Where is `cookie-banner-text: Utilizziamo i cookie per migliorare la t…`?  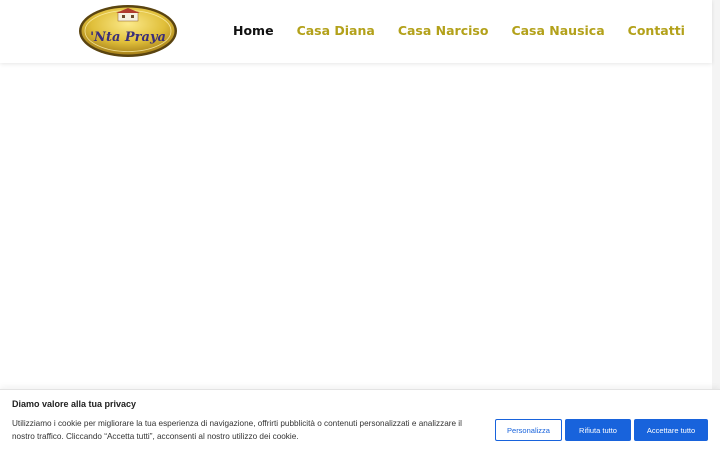 cookie-banner-text: Utilizziamo i cookie per migliorare la t… is located at coordinates (237, 430).